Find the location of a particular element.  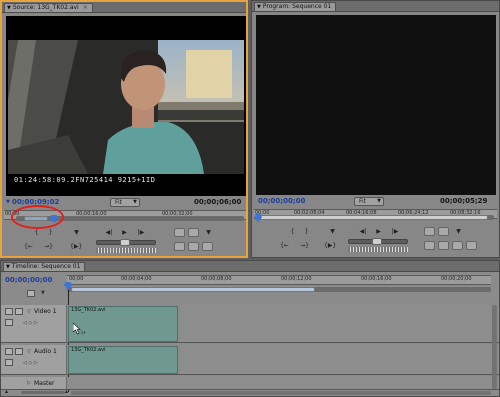

lift-button is located at coordinates (429, 231).